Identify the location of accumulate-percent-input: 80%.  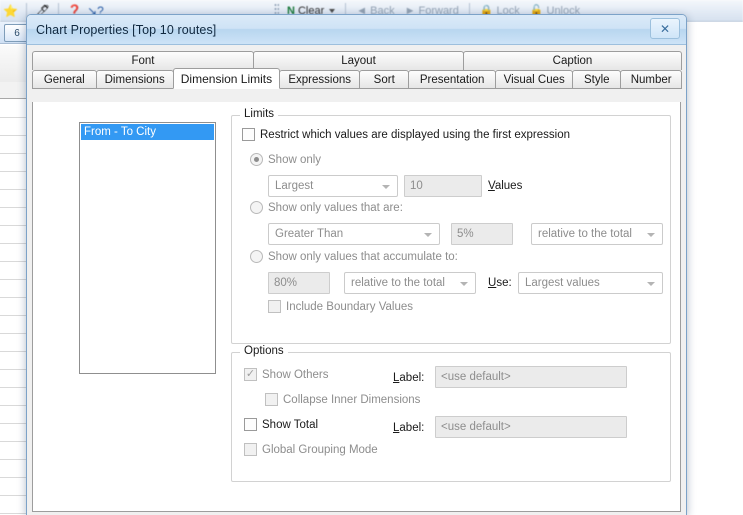
(299, 283).